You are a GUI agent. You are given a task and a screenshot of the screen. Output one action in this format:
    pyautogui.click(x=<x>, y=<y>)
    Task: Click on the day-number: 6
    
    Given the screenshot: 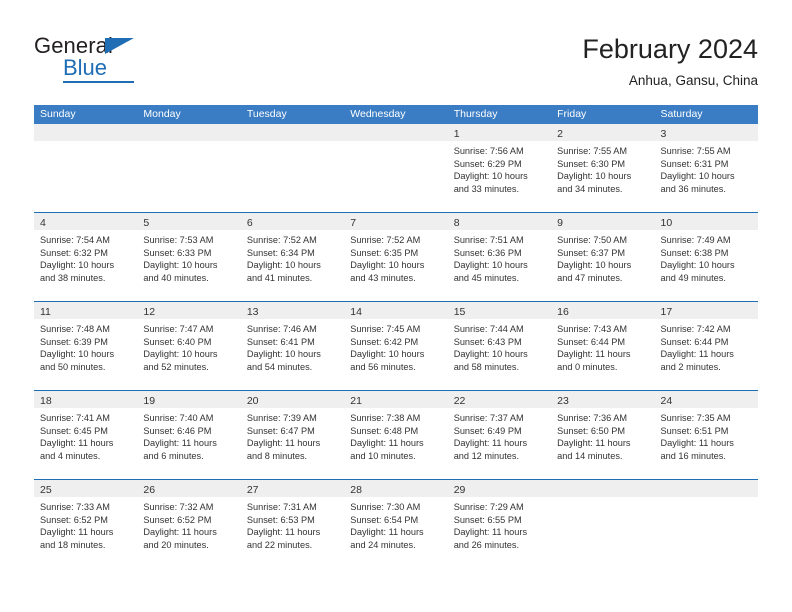 What is the action you would take?
    pyautogui.click(x=249, y=223)
    